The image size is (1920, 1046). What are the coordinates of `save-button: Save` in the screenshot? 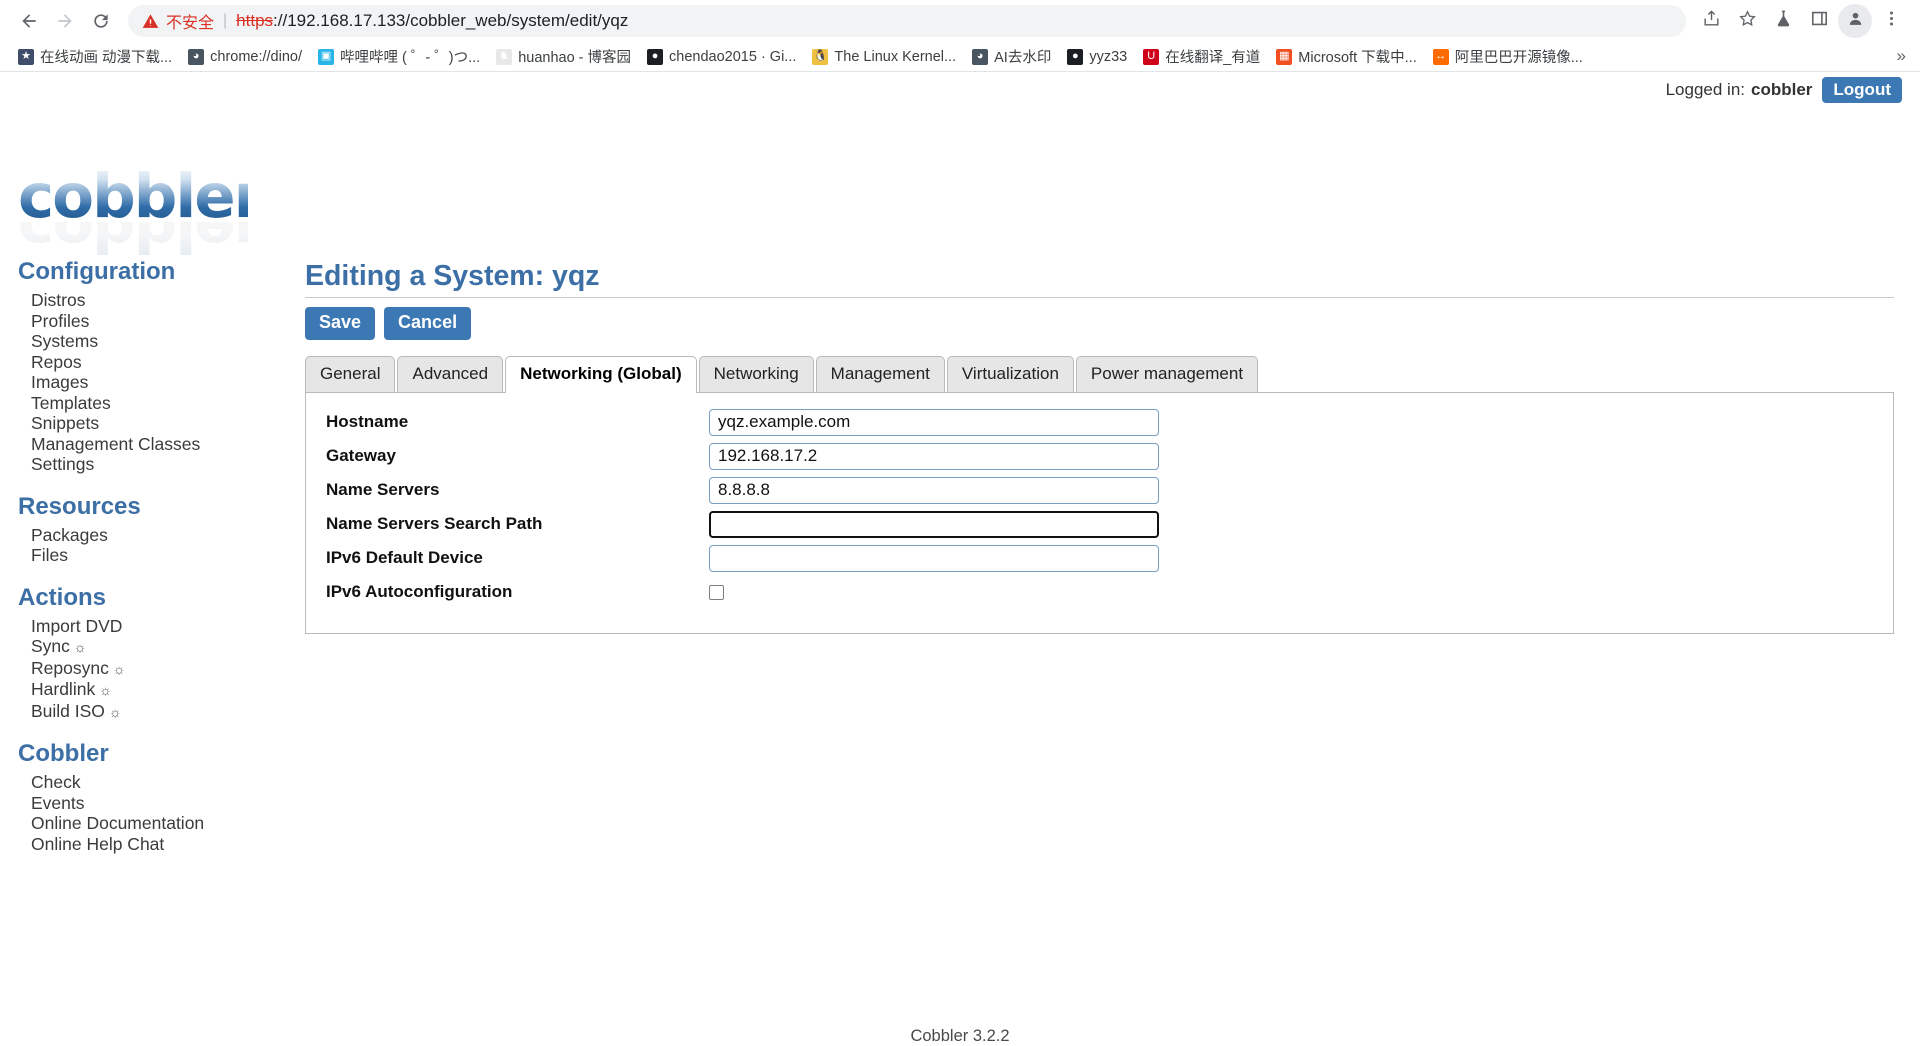 It's located at (340, 323).